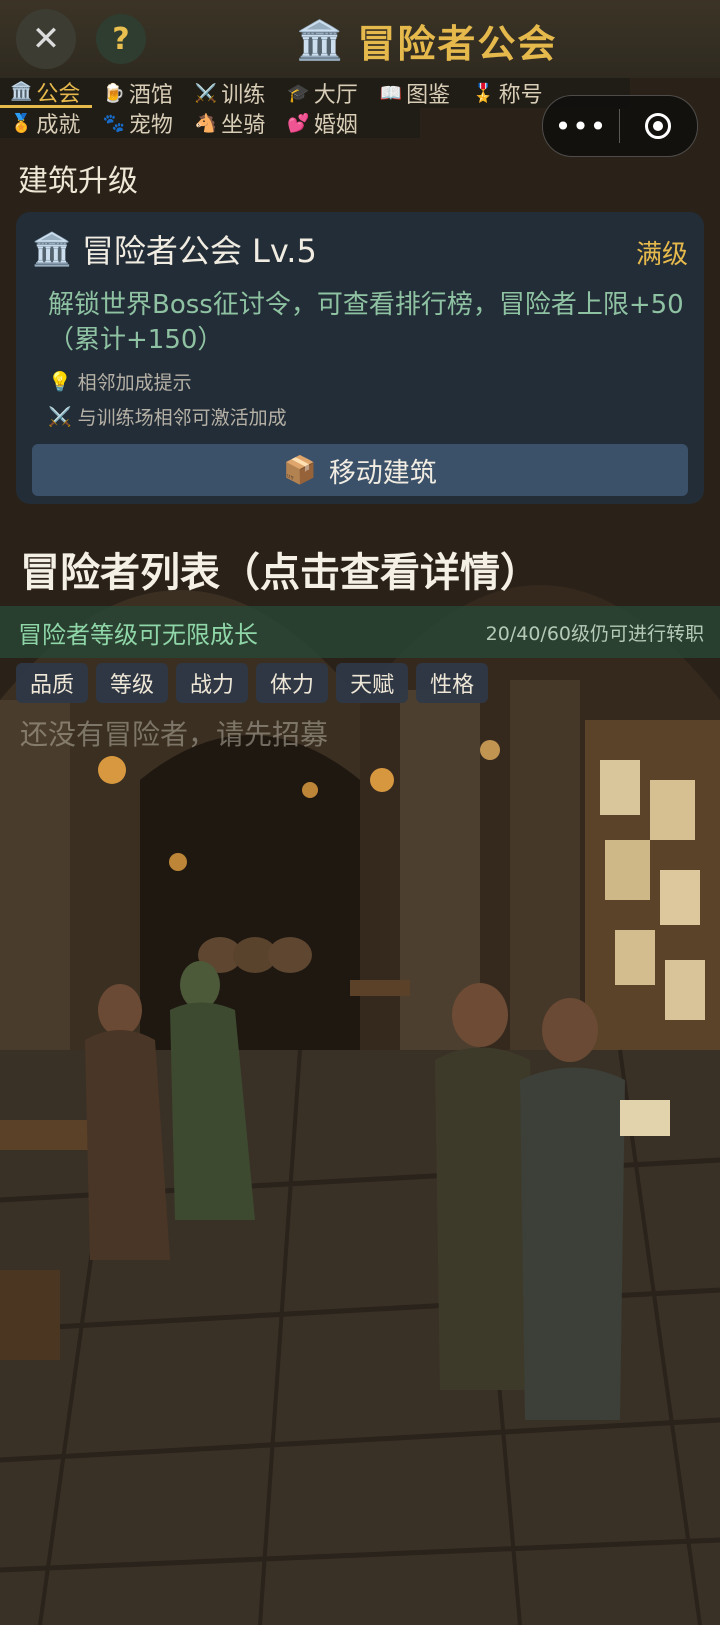 This screenshot has width=720, height=1625. I want to click on exit-miniprogram-button, so click(658, 126).